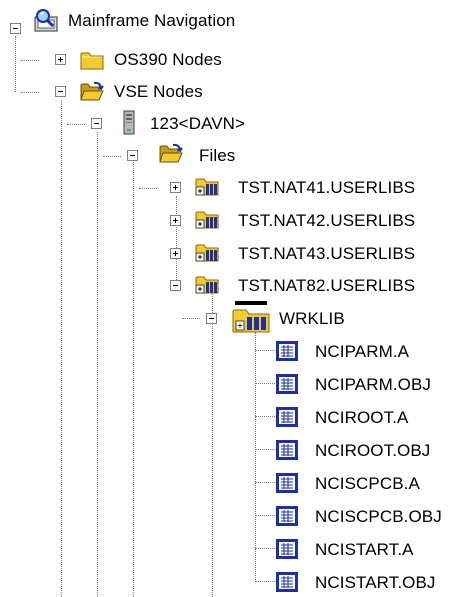 The width and height of the screenshot is (467, 597). Describe the element at coordinates (312, 318) in the screenshot. I see `tree-node-label: WRKLIB` at that location.